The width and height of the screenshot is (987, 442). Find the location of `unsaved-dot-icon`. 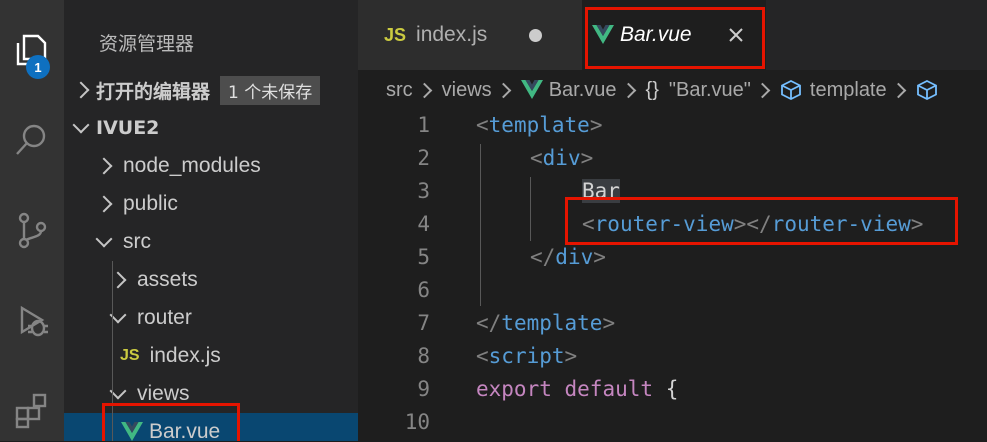

unsaved-dot-icon is located at coordinates (536, 35).